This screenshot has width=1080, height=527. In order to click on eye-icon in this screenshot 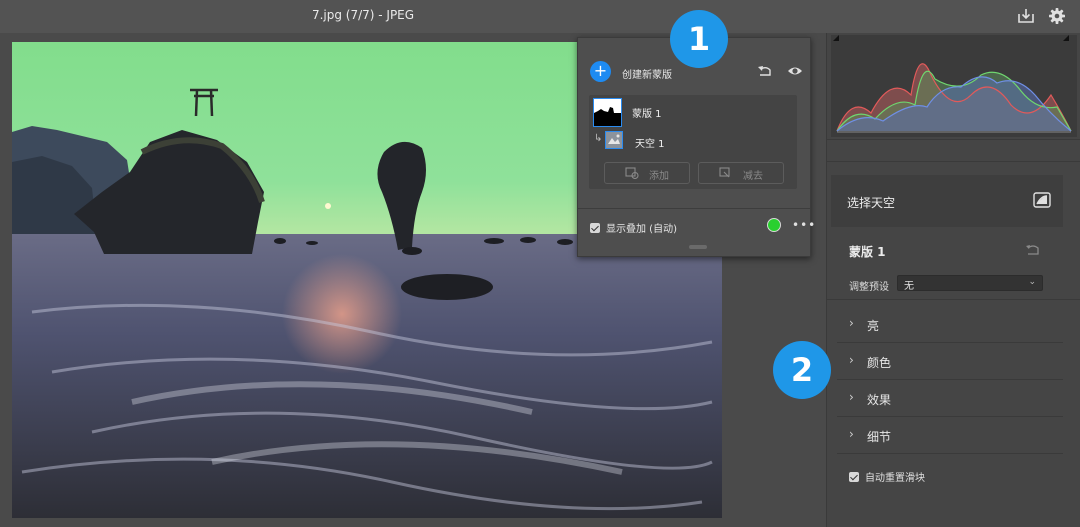, I will do `click(795, 71)`.